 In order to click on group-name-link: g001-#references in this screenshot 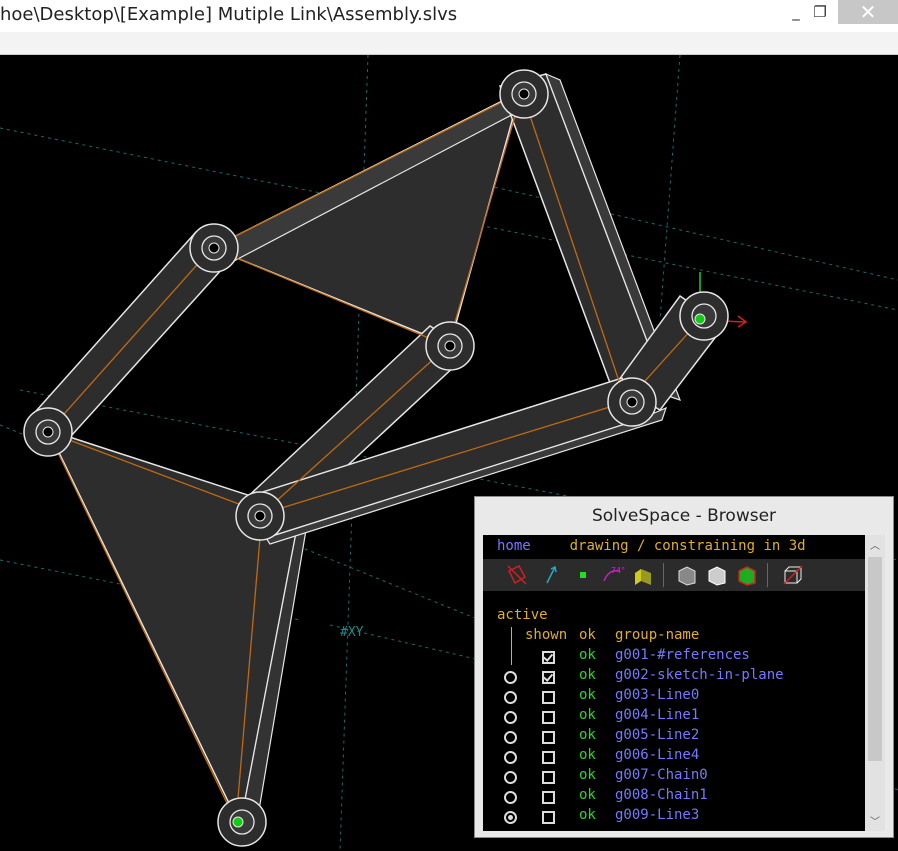, I will do `click(682, 655)`.